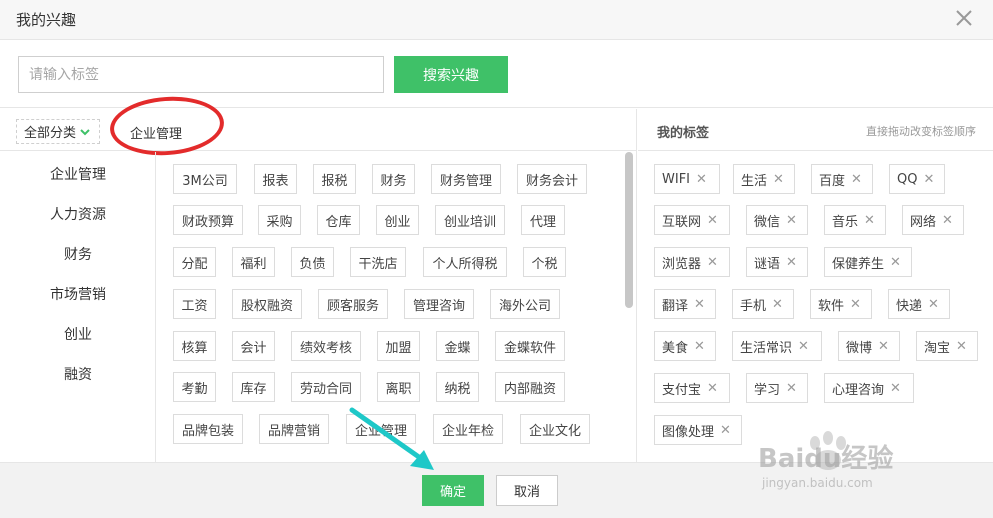  I want to click on tag-item: 加盟, so click(398, 346).